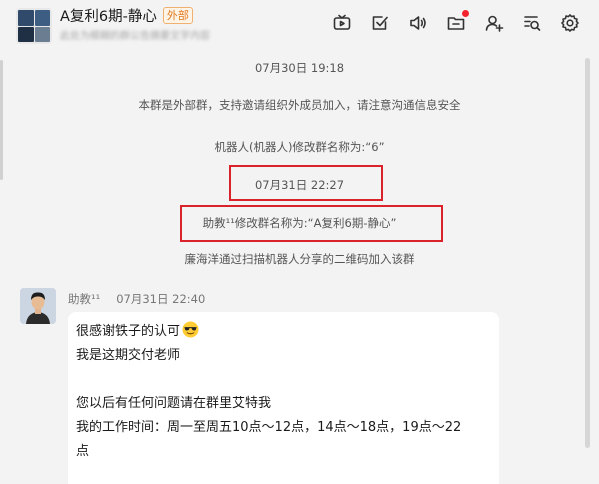  What do you see at coordinates (418, 23) in the screenshot?
I see `speaker-icon` at bounding box center [418, 23].